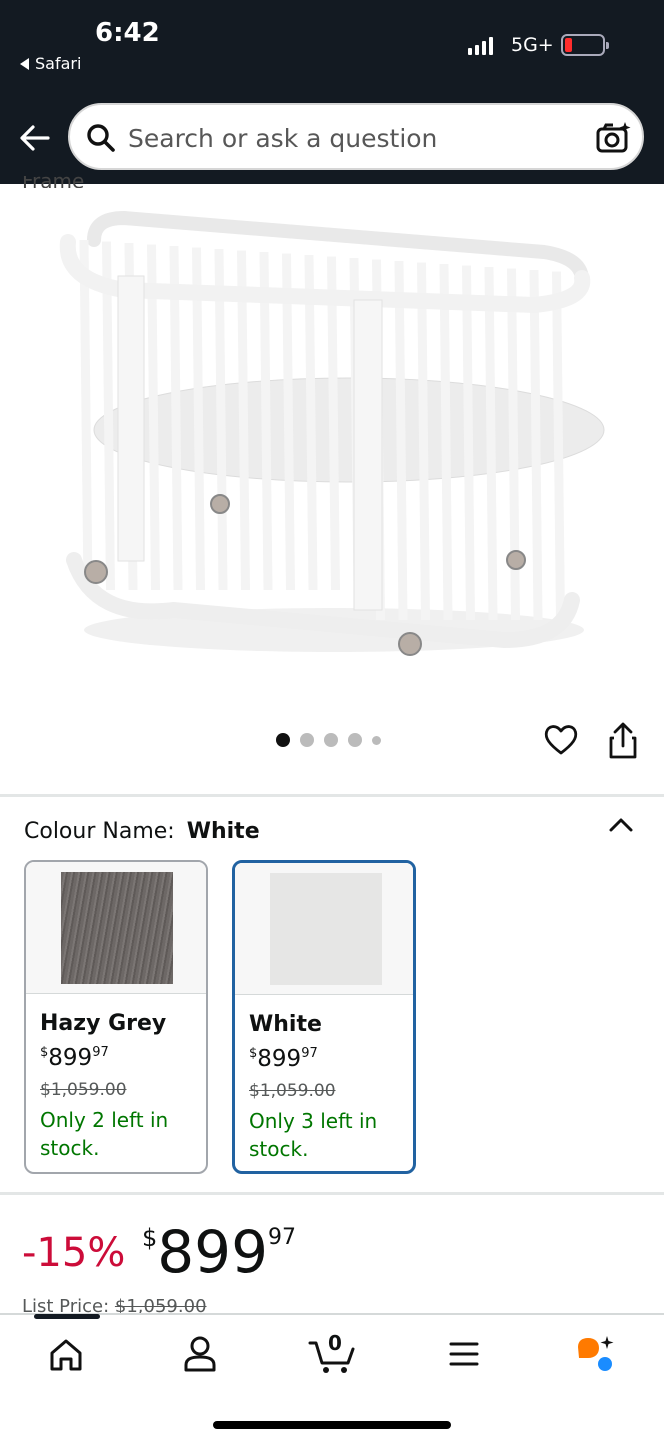 This screenshot has height=1440, width=664. Describe the element at coordinates (200, 1354) in the screenshot. I see `account-icon` at that location.